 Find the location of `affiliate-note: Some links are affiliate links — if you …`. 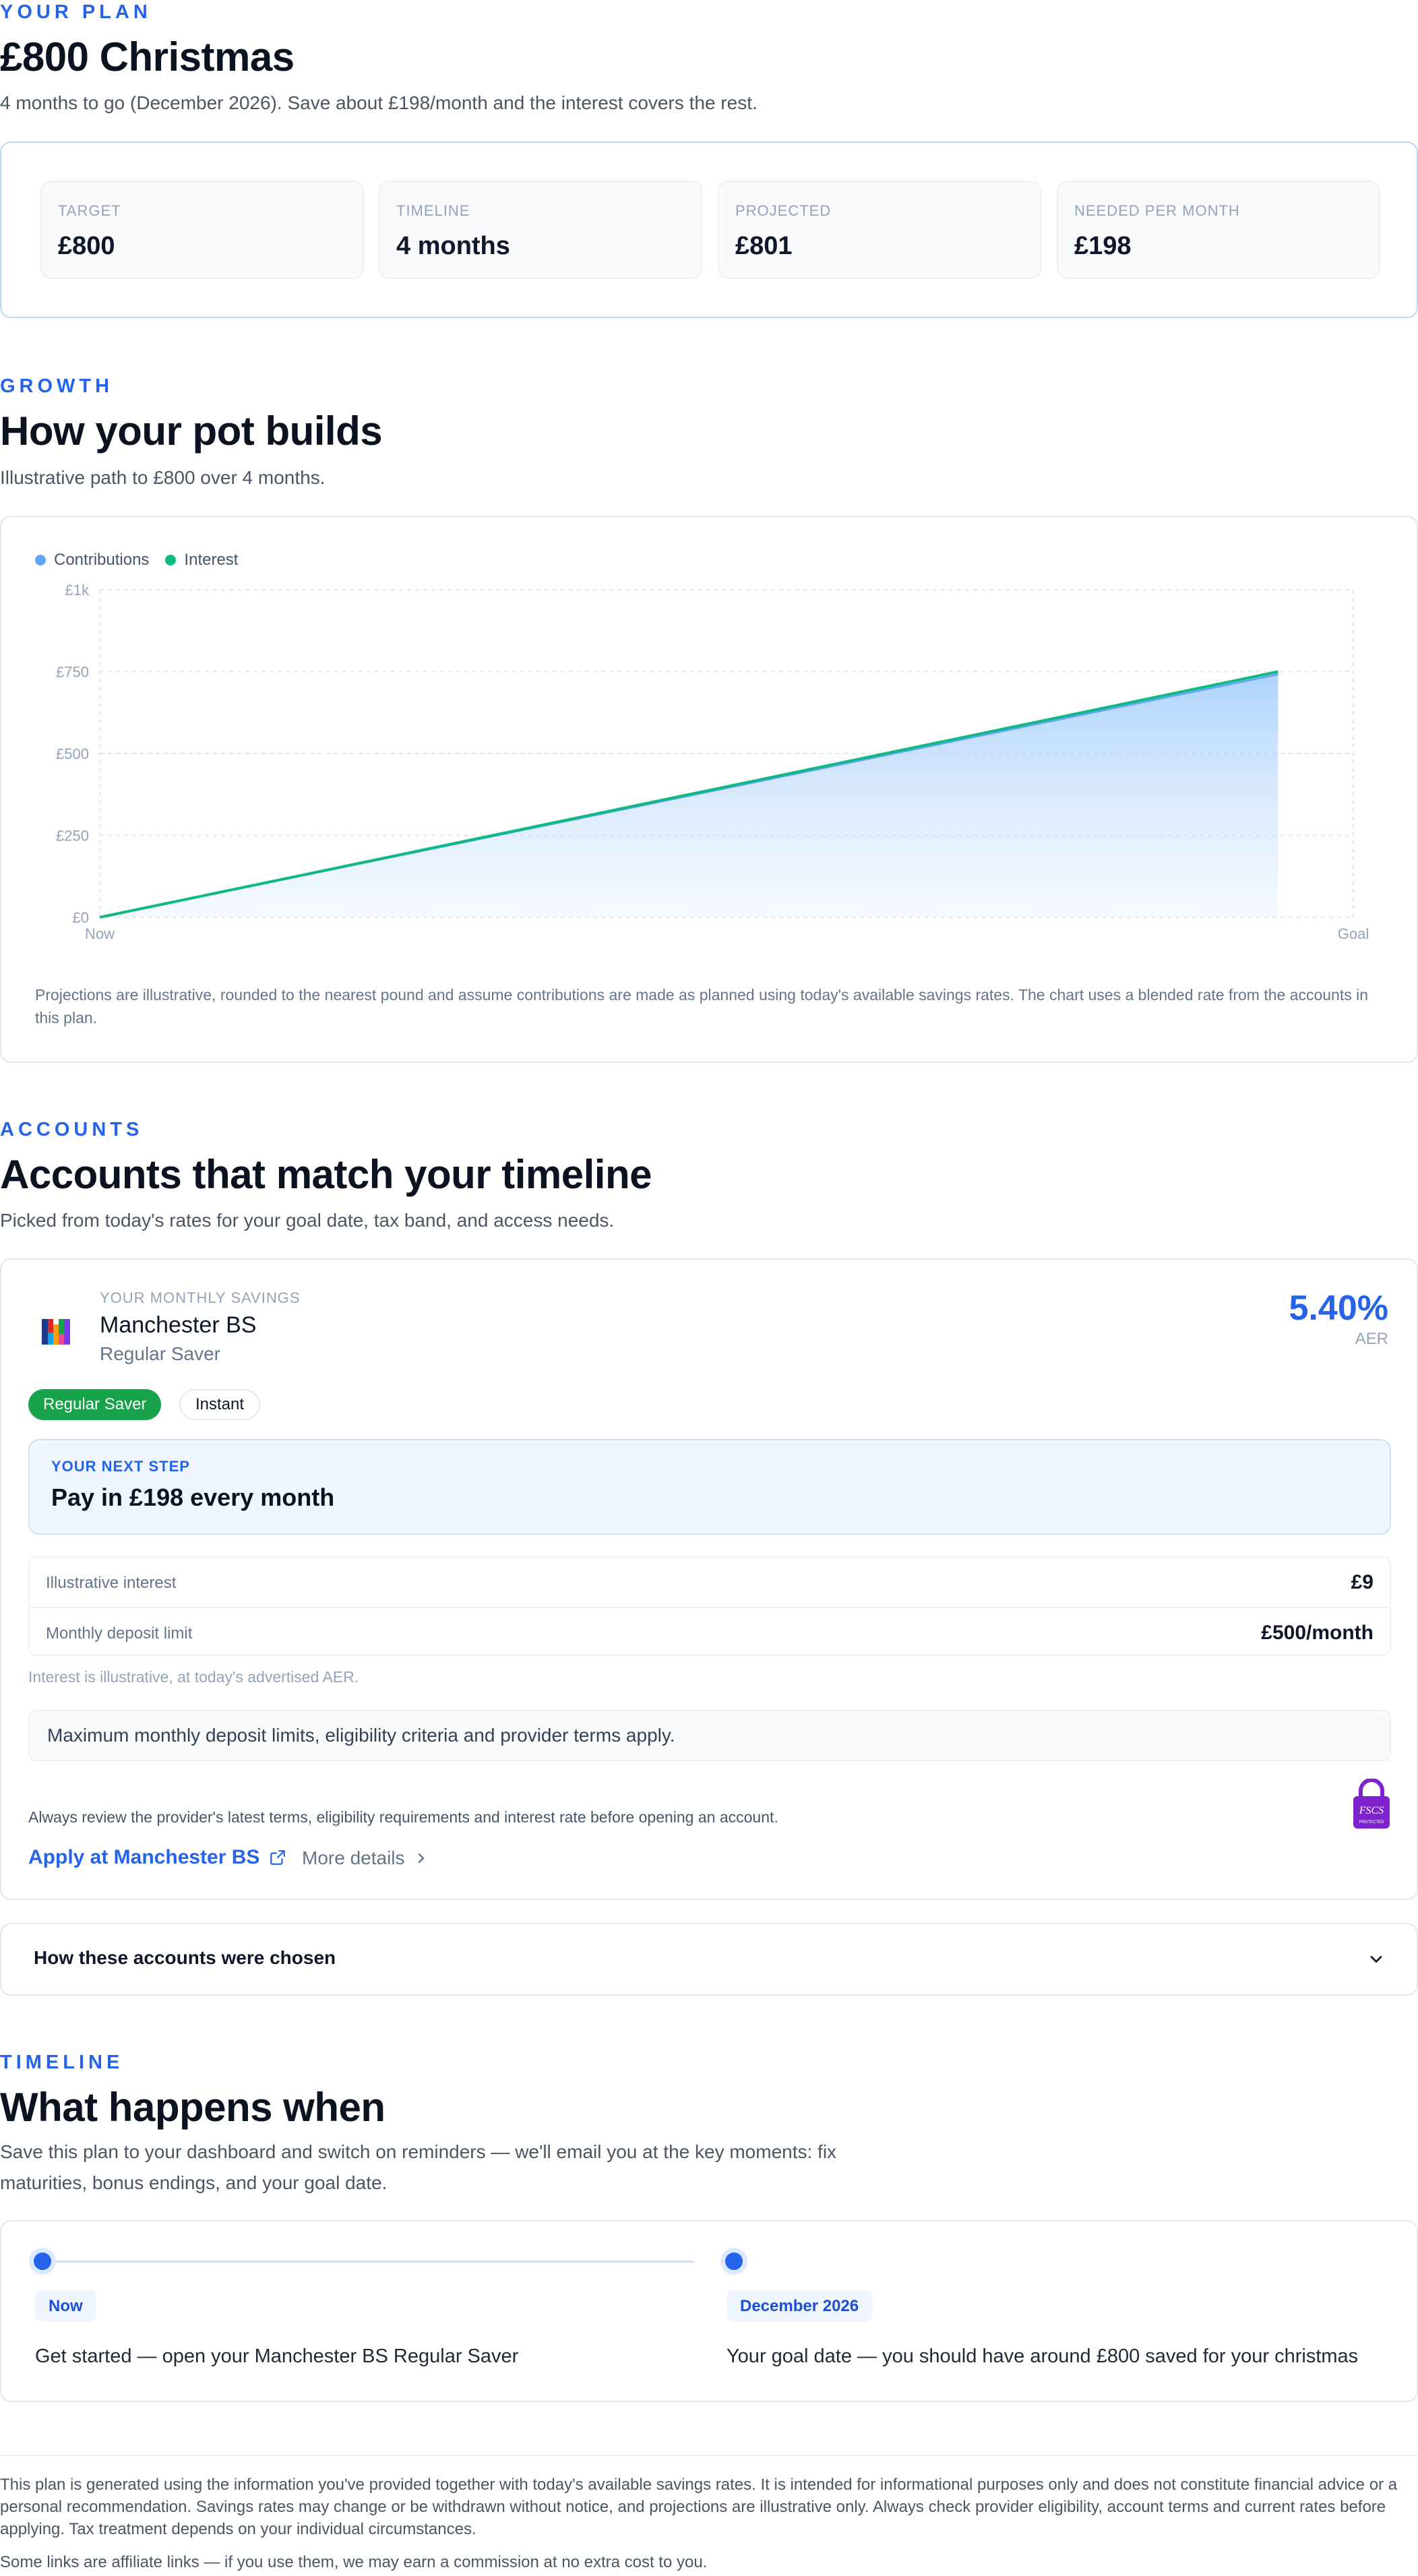

affiliate-note: Some links are affiliate links — if you … is located at coordinates (354, 2562).